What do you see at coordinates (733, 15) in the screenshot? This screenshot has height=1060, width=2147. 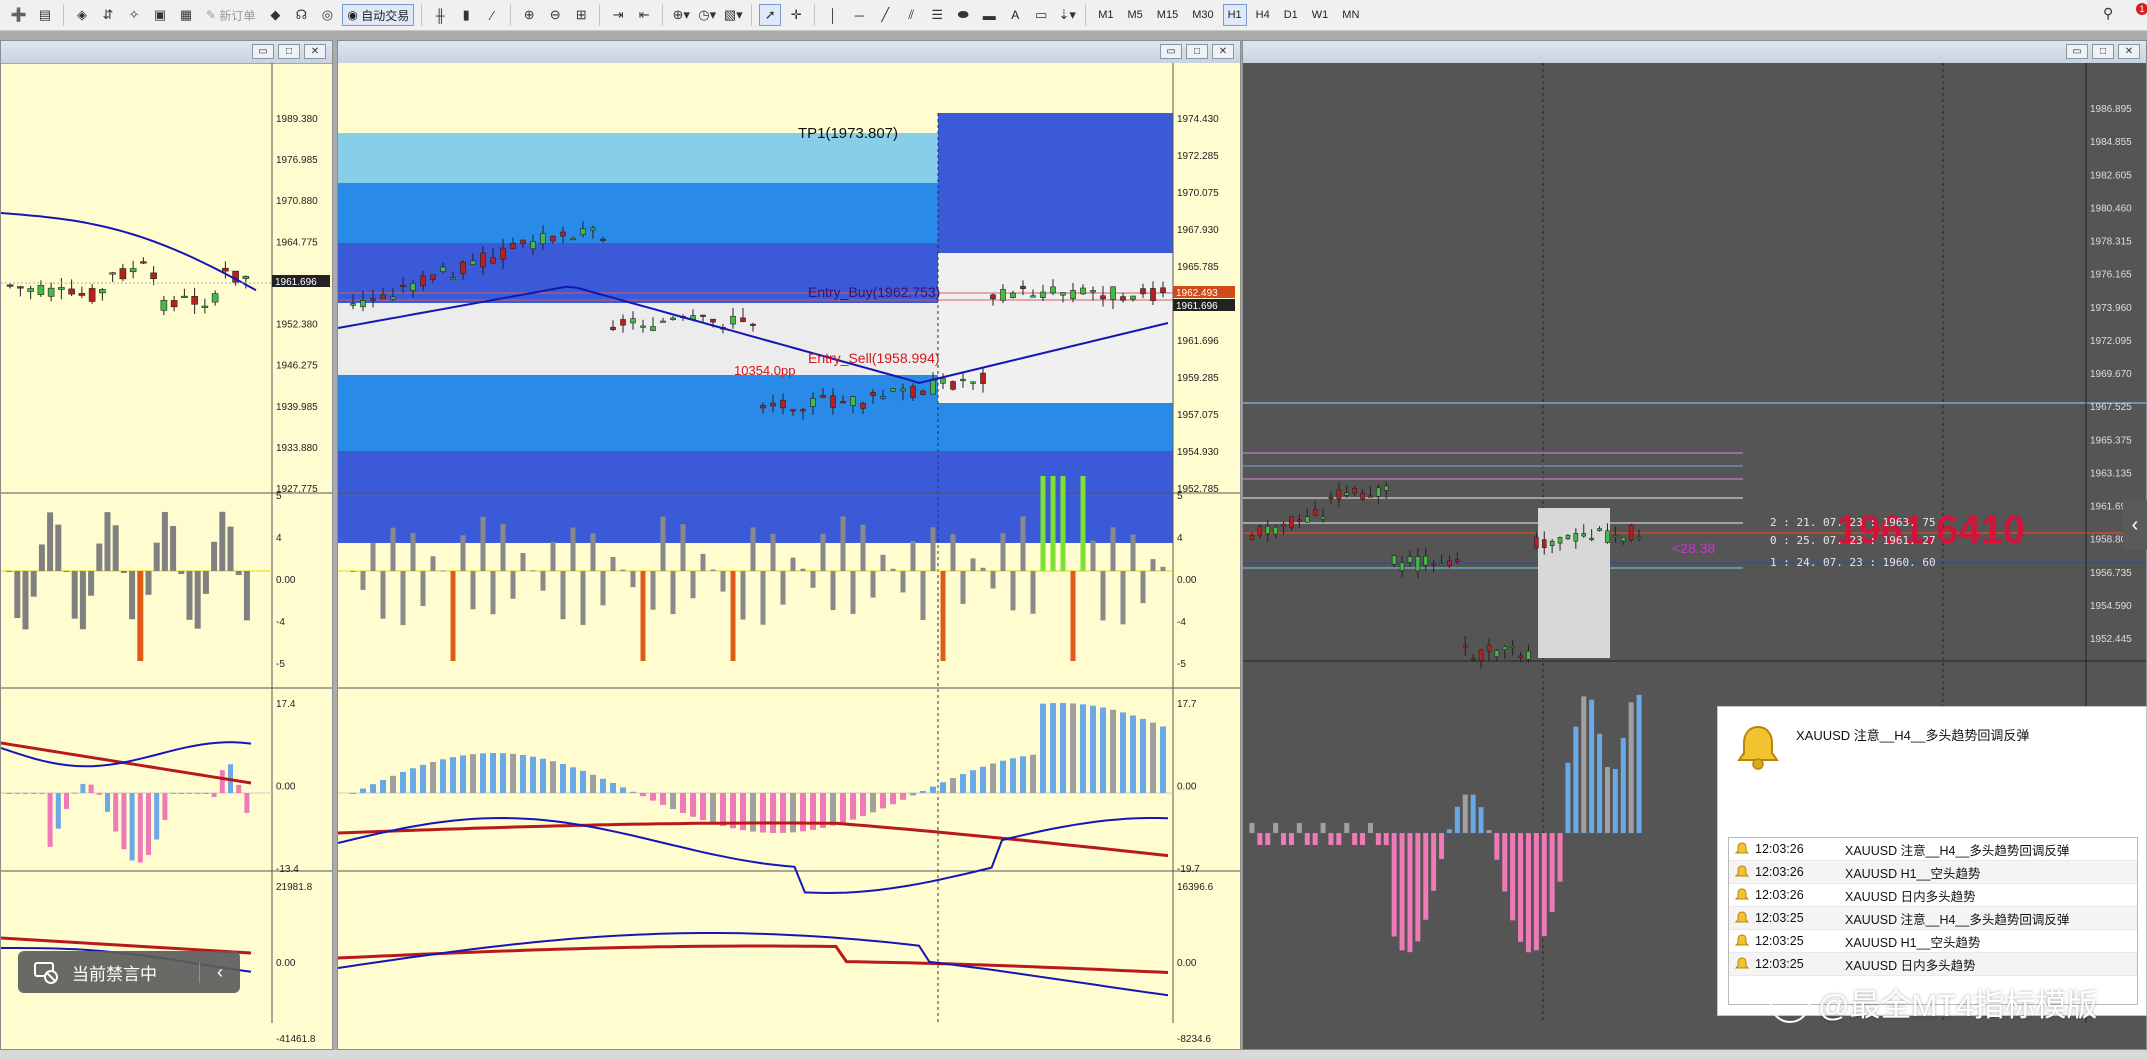 I see `templates-icon: ▧▾` at bounding box center [733, 15].